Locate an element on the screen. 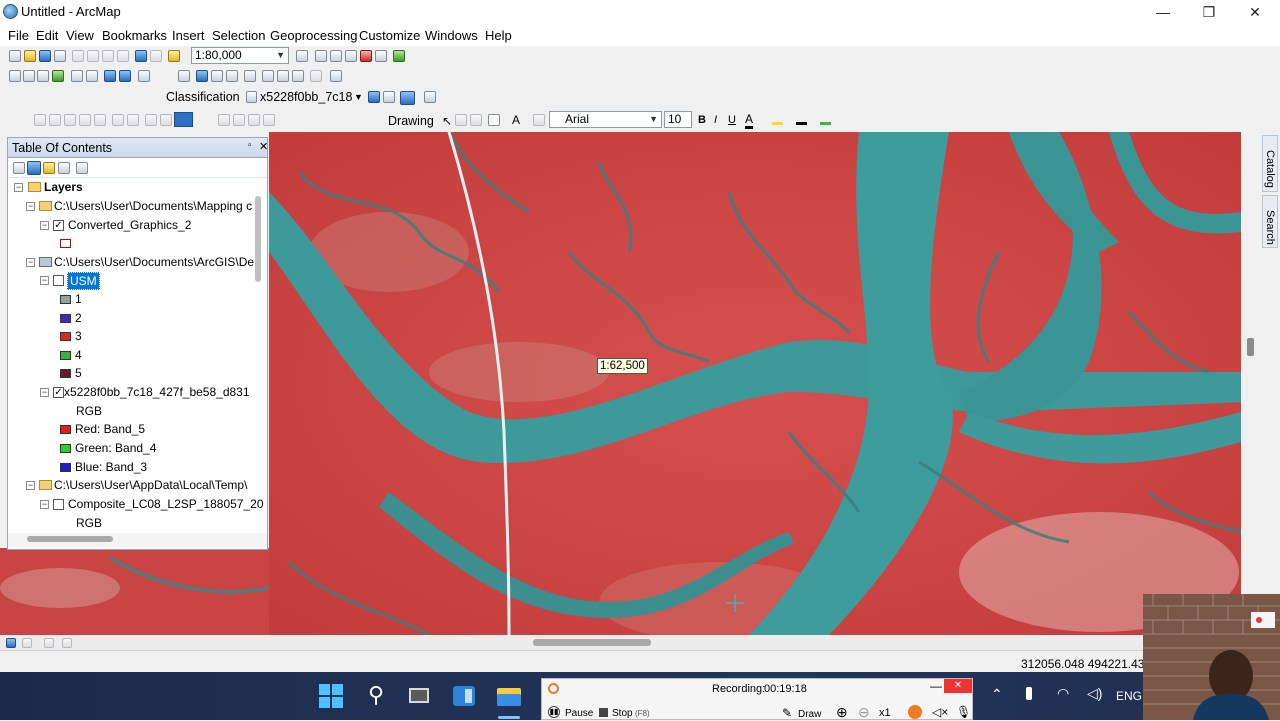  fixed-zoom-in-icon is located at coordinates (77, 76).